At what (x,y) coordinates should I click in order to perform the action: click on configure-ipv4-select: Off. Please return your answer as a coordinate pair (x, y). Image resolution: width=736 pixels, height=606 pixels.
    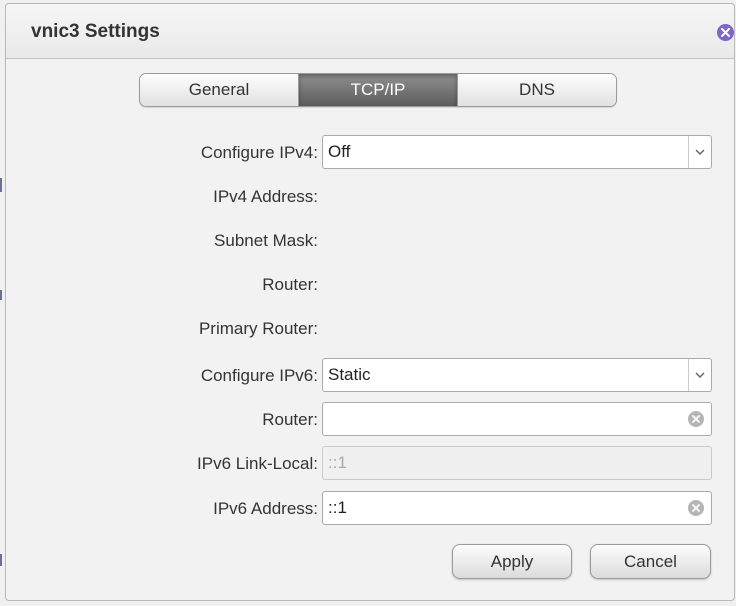
    Looking at the image, I should click on (517, 152).